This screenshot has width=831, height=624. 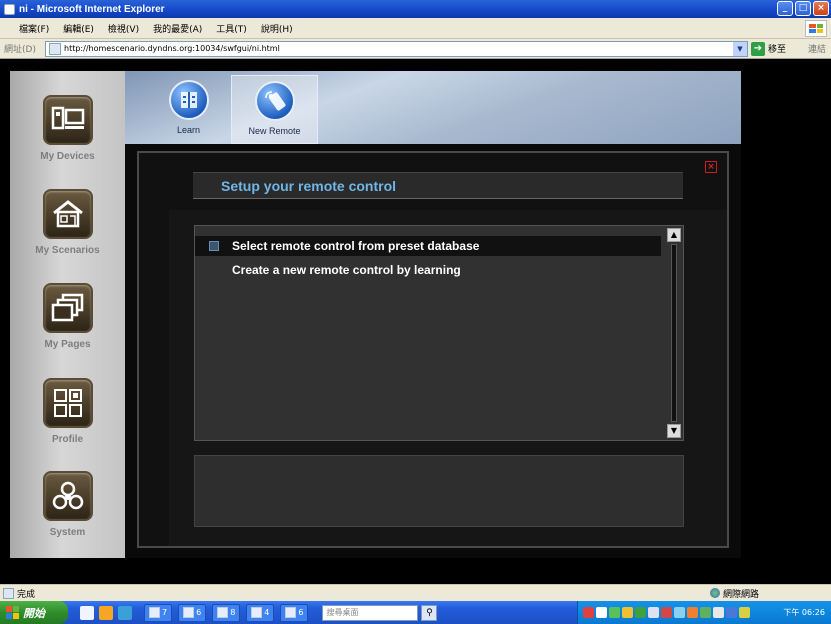 I want to click on windows-logo-icon, so click(x=816, y=28).